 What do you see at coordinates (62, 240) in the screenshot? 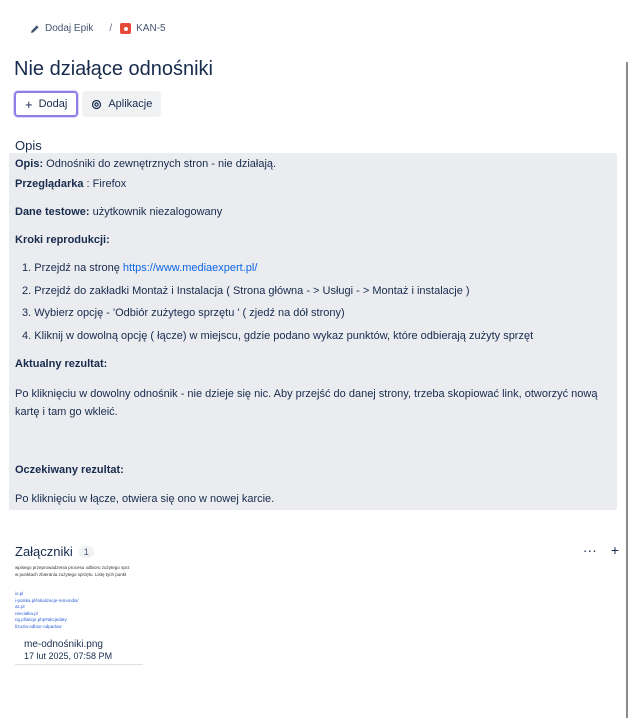
I see `steps-heading-text: Kroki reprodukcji:` at bounding box center [62, 240].